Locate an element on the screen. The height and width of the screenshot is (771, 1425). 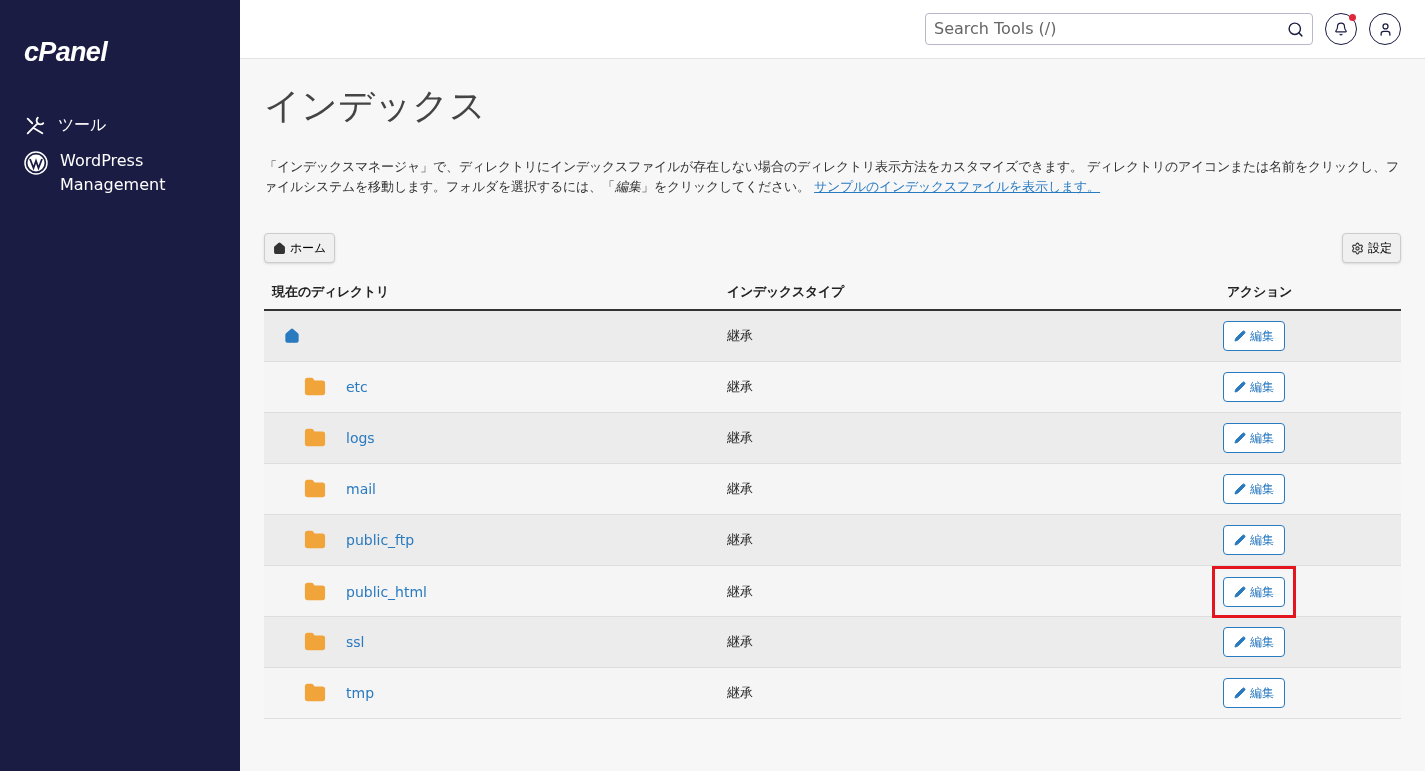
column-header: 現在のディレクトリ is located at coordinates (331, 292).